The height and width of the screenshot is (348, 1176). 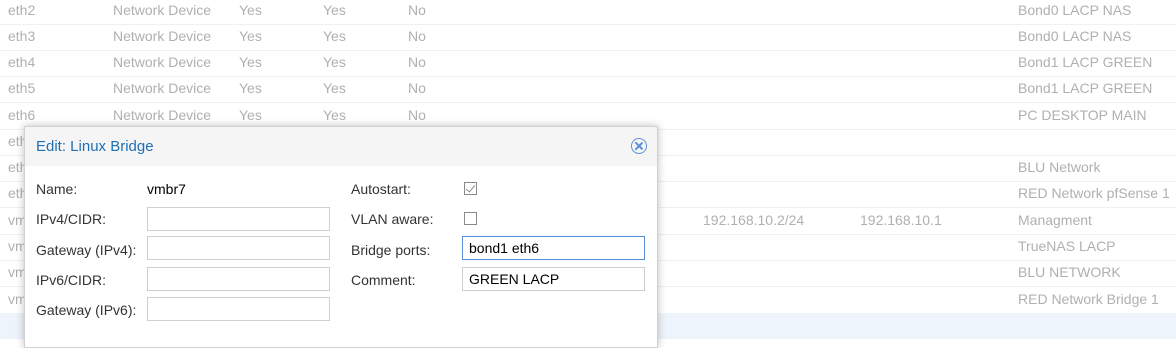 What do you see at coordinates (1067, 246) in the screenshot?
I see `cell-comment: TrueNAS LACP` at bounding box center [1067, 246].